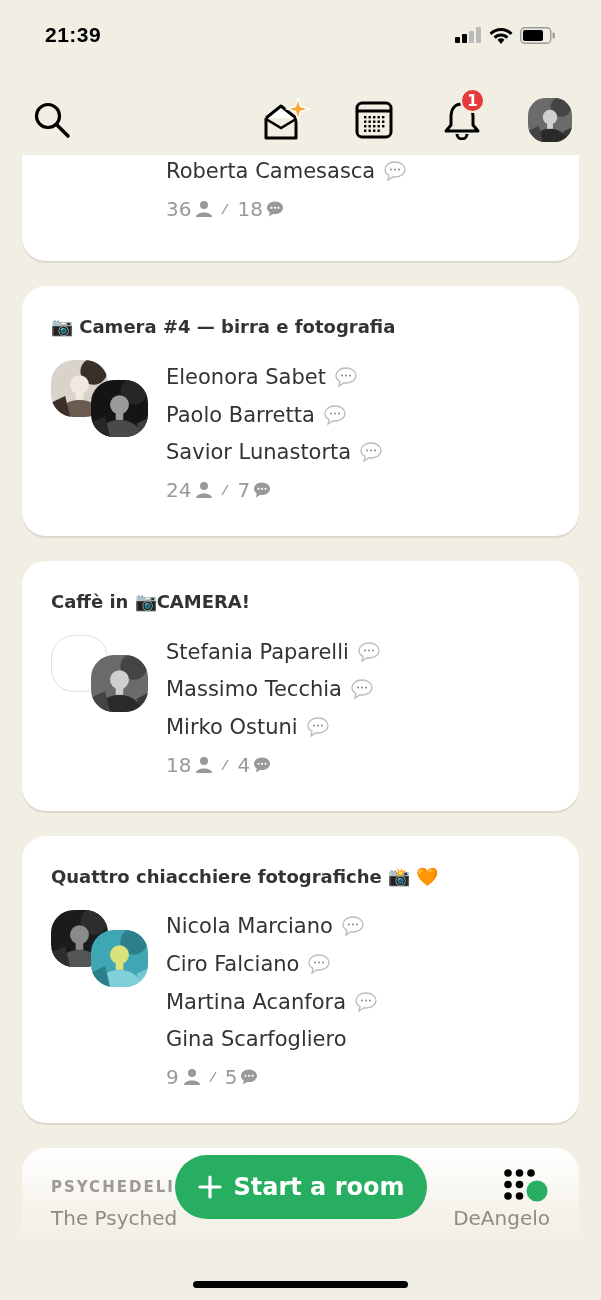 This screenshot has width=601, height=1300. I want to click on signal-icon, so click(468, 35).